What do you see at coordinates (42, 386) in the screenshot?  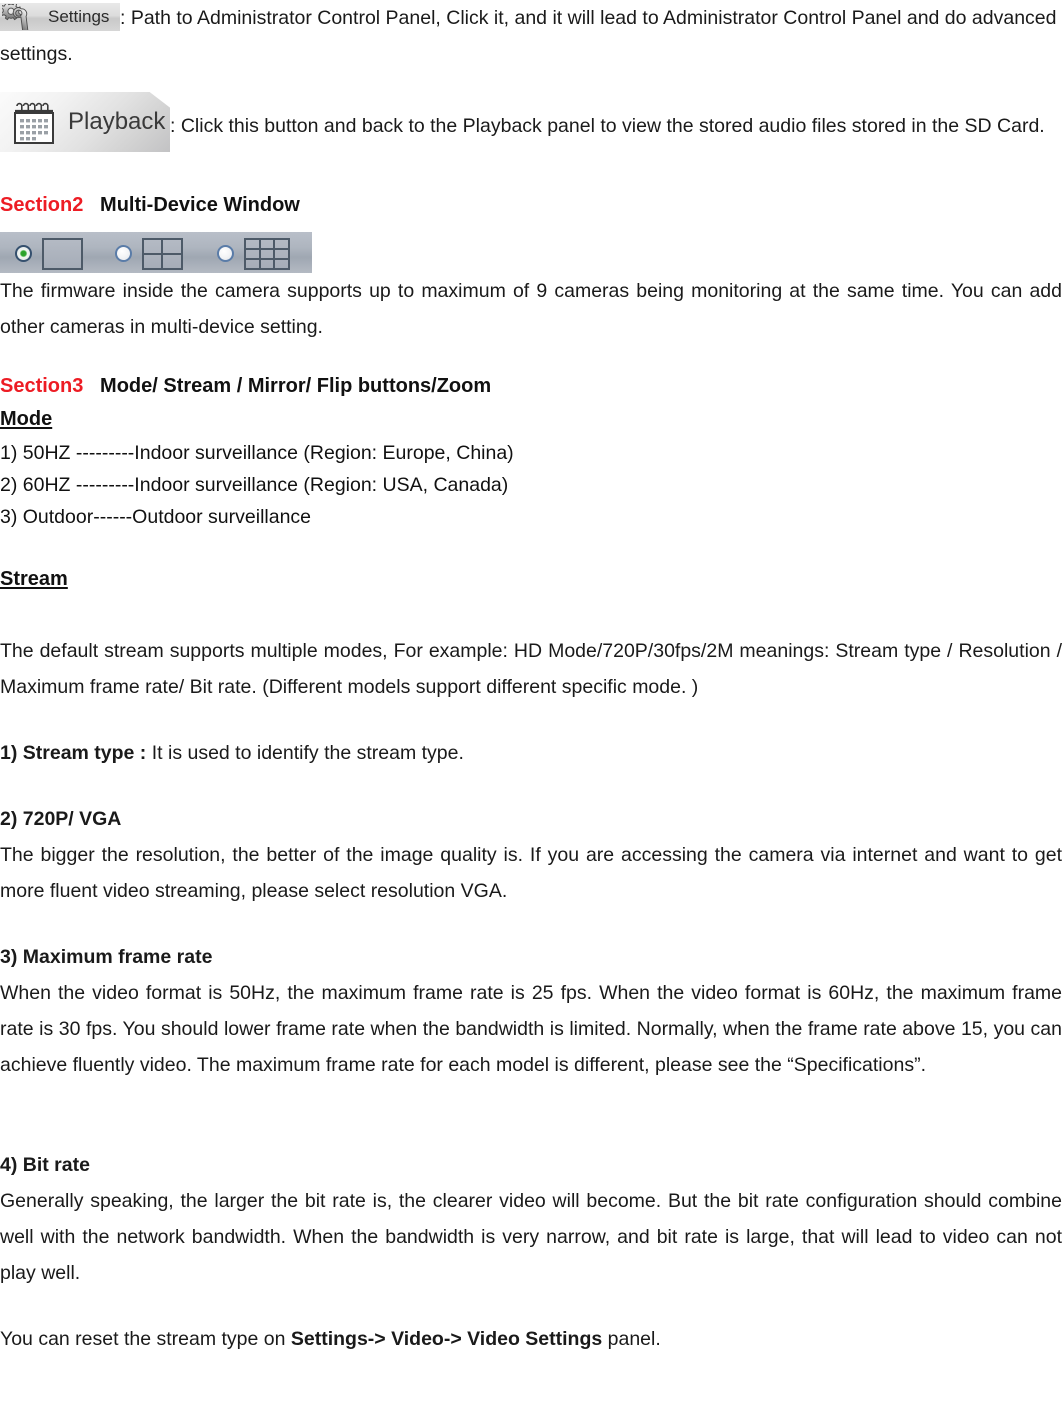 I see `section3-number: Section3` at bounding box center [42, 386].